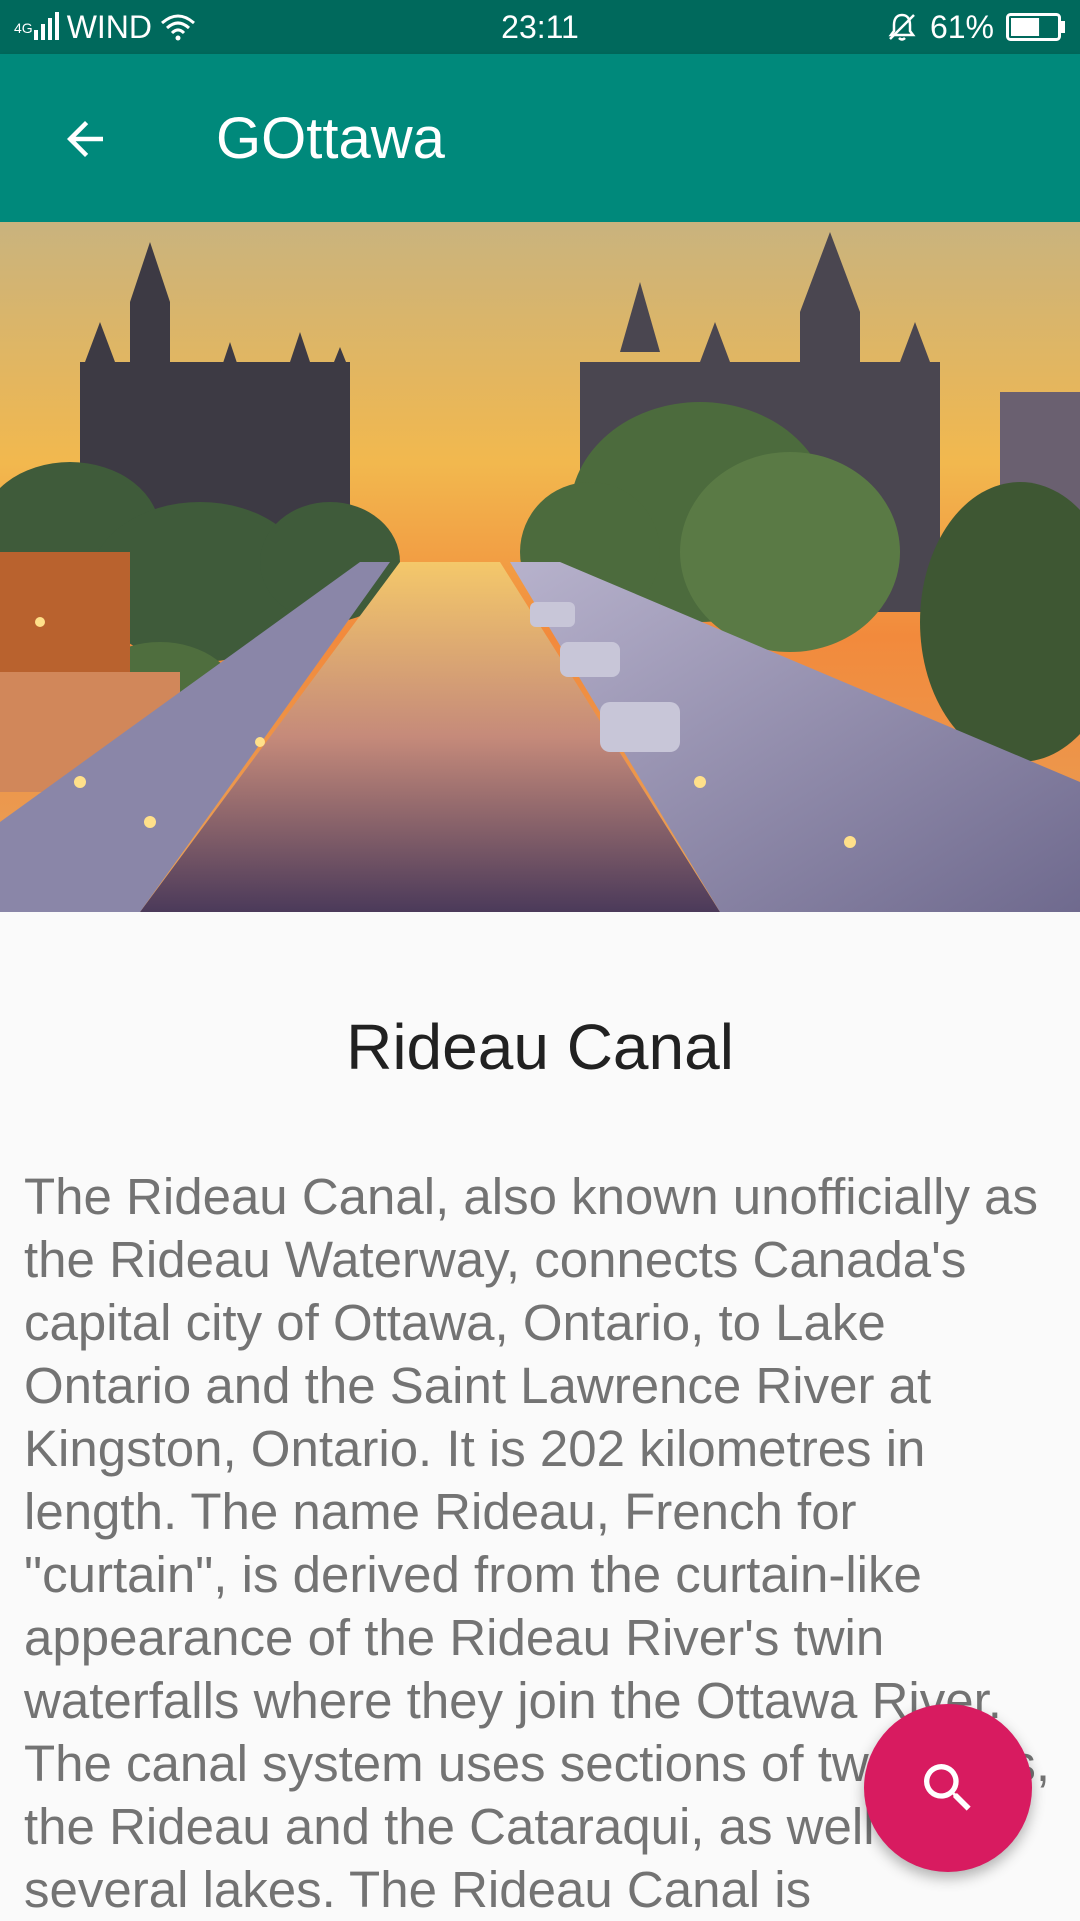 Image resolution: width=1080 pixels, height=1921 pixels. I want to click on arrow-left-icon, so click(85, 139).